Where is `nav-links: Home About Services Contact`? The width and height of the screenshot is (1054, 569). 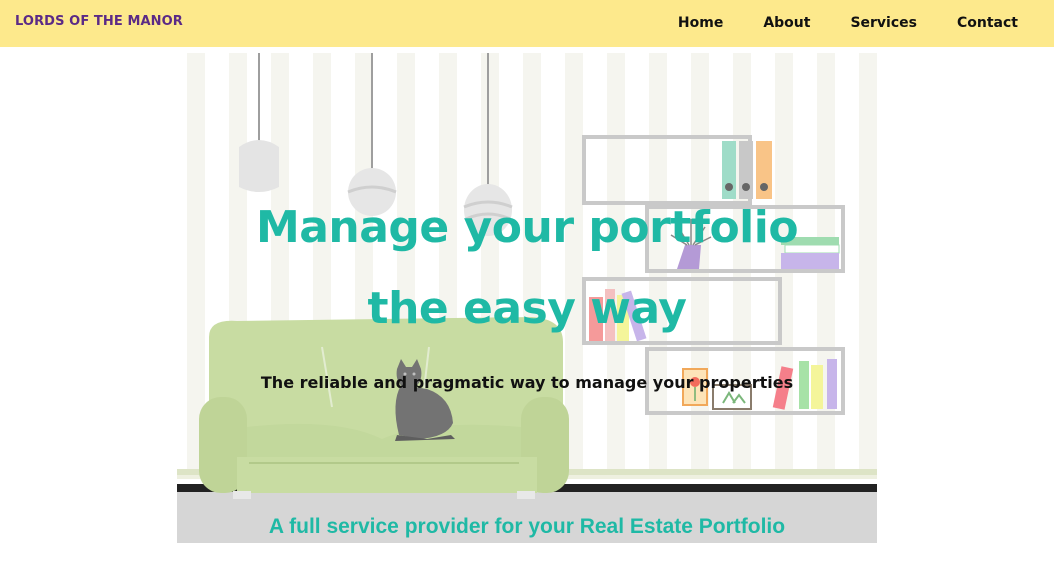 nav-links: Home About Services Contact is located at coordinates (848, 23).